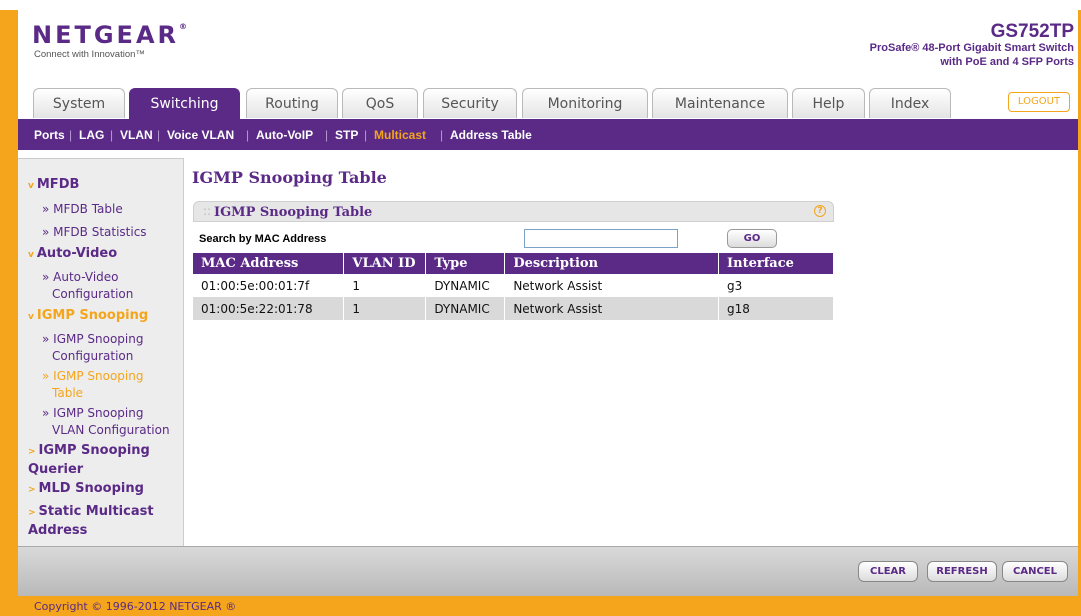  What do you see at coordinates (293, 212) in the screenshot?
I see `panel-title: IGMP Snooping Table` at bounding box center [293, 212].